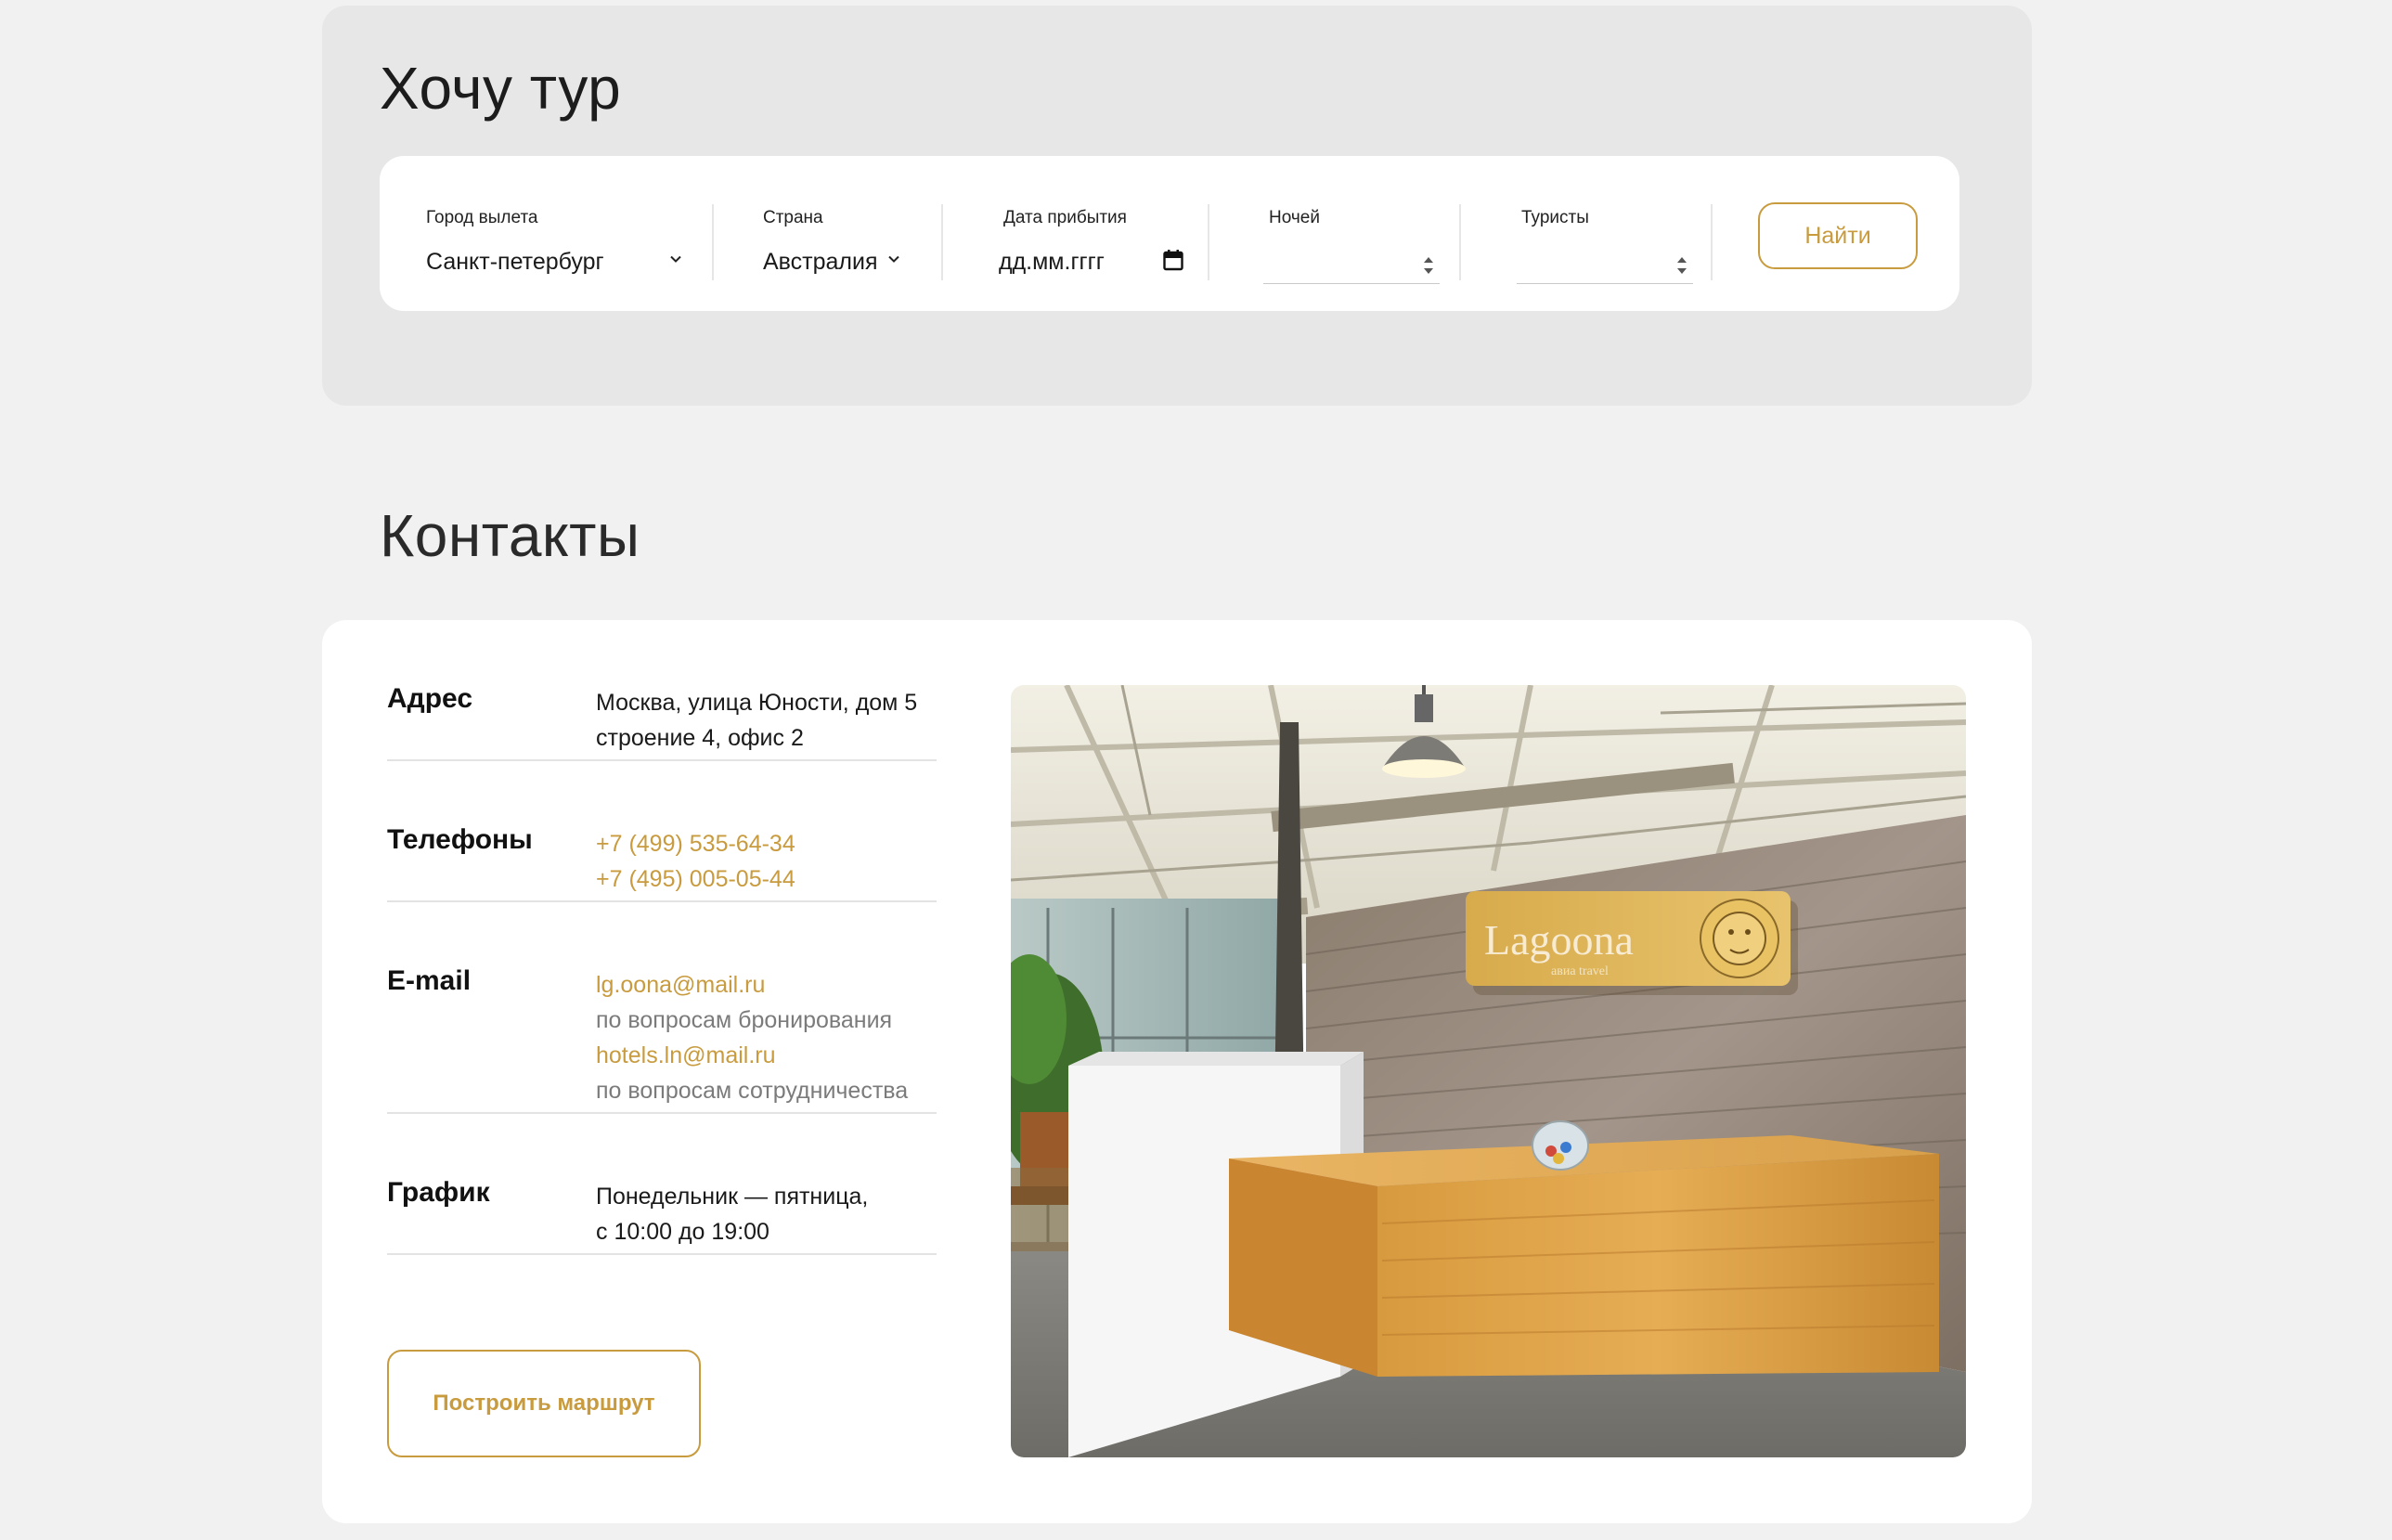 This screenshot has height=1540, width=2392. What do you see at coordinates (1605, 265) in the screenshot?
I see `tourists-input` at bounding box center [1605, 265].